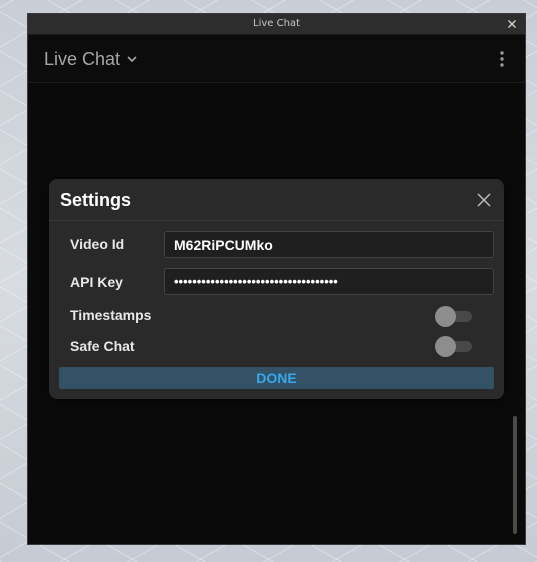  What do you see at coordinates (96, 282) in the screenshot?
I see `api-key-label: API Key` at bounding box center [96, 282].